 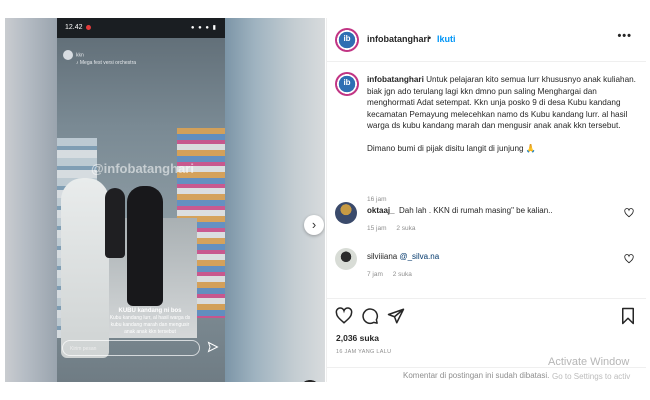 I want to click on comment-meta: 7 jam 2 suka, so click(x=393, y=274).